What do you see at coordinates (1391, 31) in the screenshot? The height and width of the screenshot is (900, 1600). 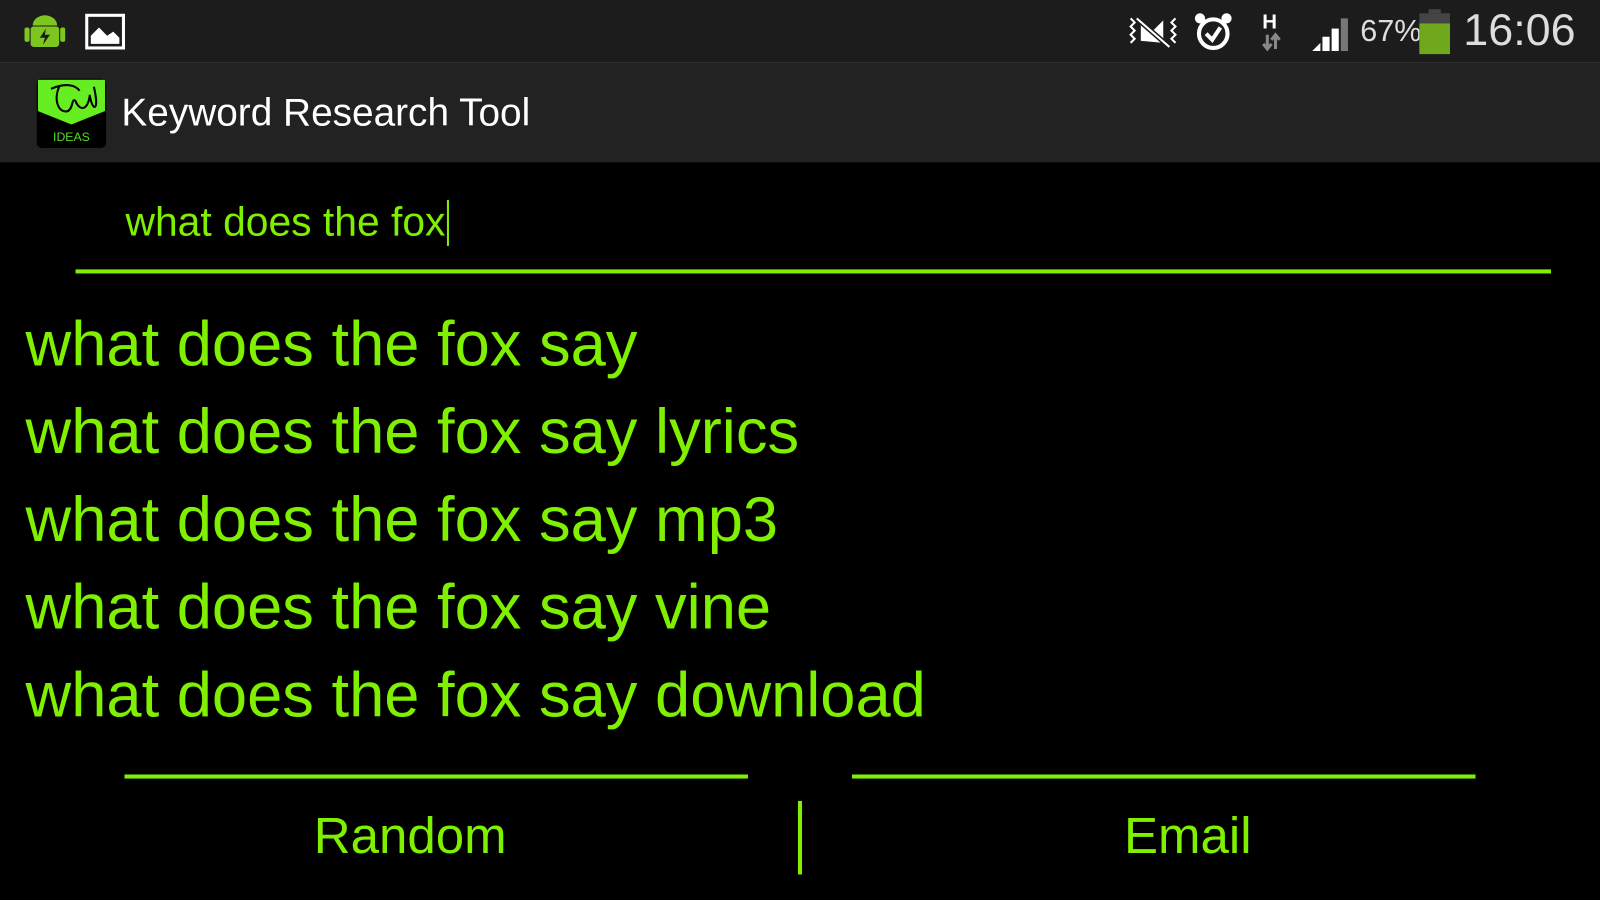 I see `battery-percent: 67%` at bounding box center [1391, 31].